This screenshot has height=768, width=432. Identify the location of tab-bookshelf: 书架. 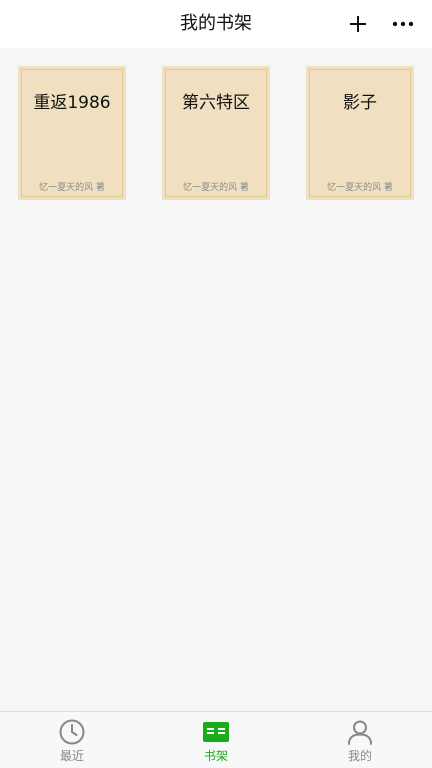
(216, 740).